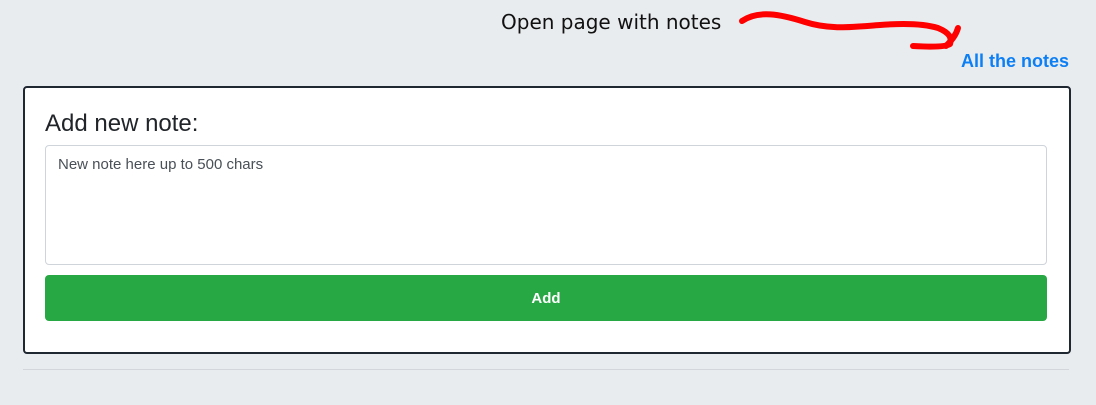 Image resolution: width=1096 pixels, height=405 pixels. Describe the element at coordinates (1015, 61) in the screenshot. I see `all-notes-link: All the notes` at that location.